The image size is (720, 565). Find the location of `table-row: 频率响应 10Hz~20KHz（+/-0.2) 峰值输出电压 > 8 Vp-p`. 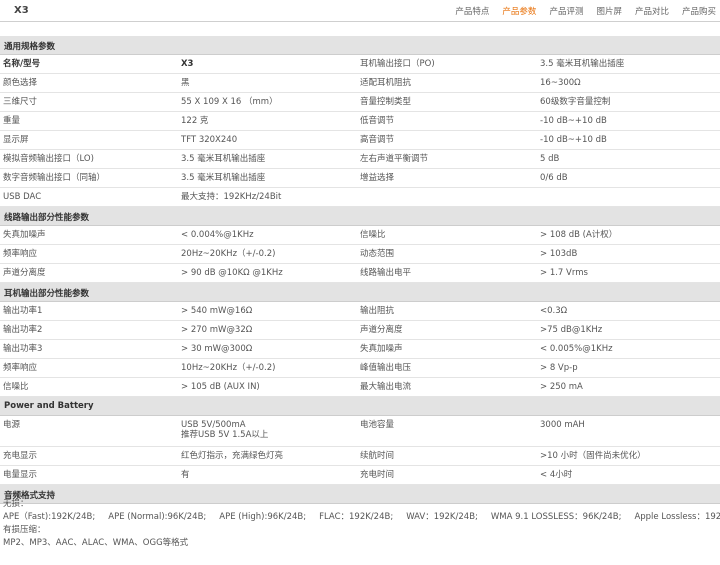

table-row: 频率响应 10Hz~20KHz（+/-0.2) 峰值输出电压 > 8 Vp-p is located at coordinates (360, 368).